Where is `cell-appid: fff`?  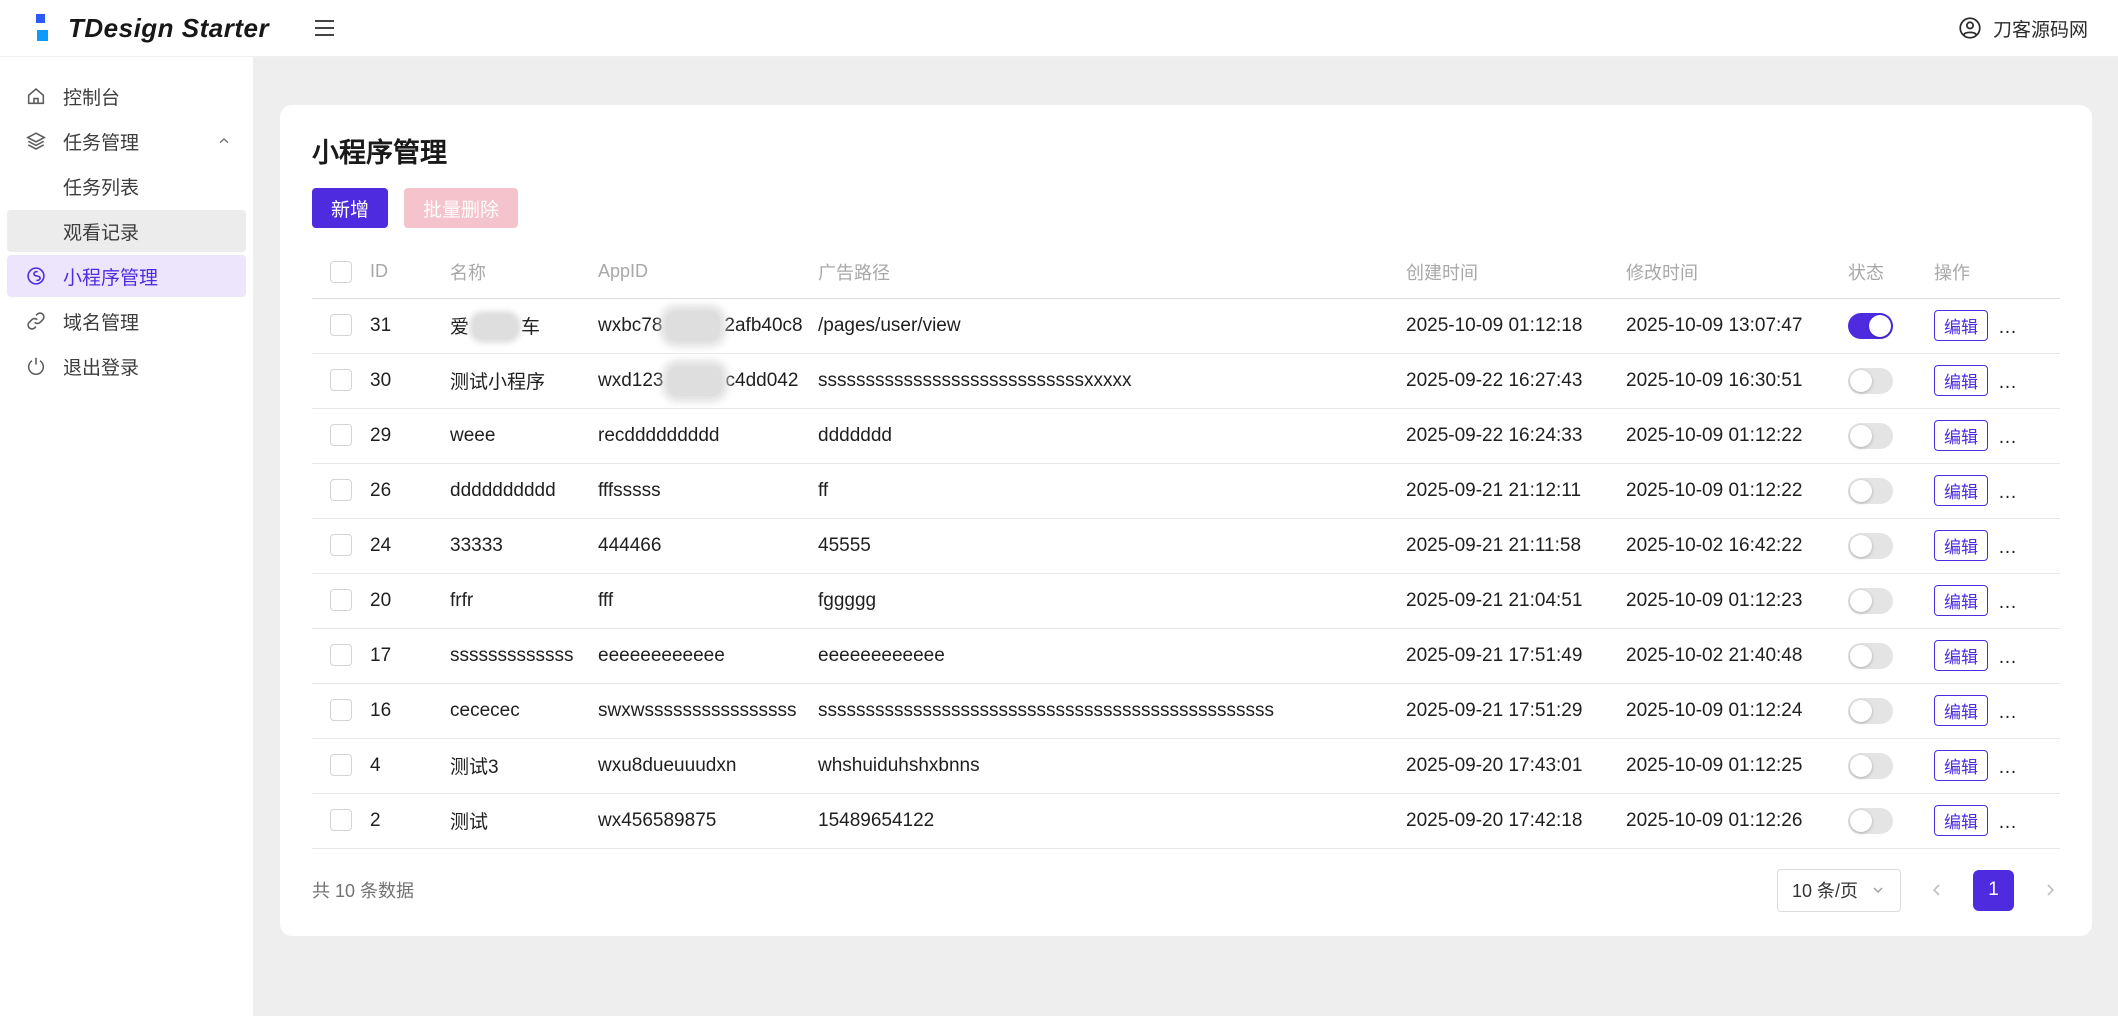 cell-appid: fff is located at coordinates (708, 601).